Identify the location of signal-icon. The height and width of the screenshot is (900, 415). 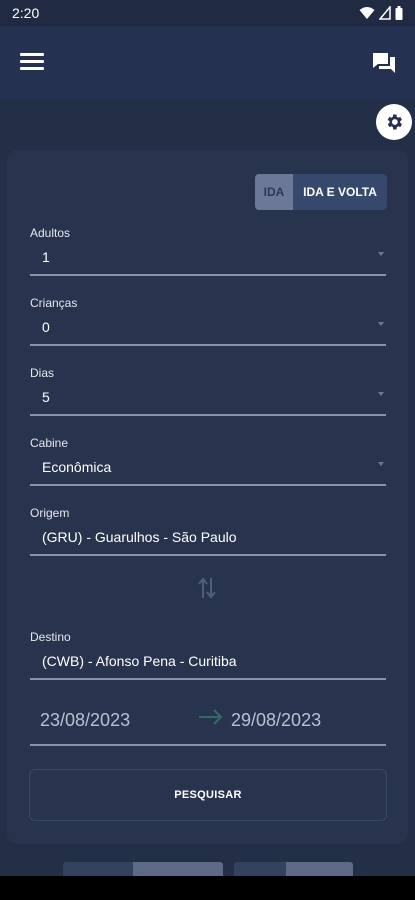
(385, 13).